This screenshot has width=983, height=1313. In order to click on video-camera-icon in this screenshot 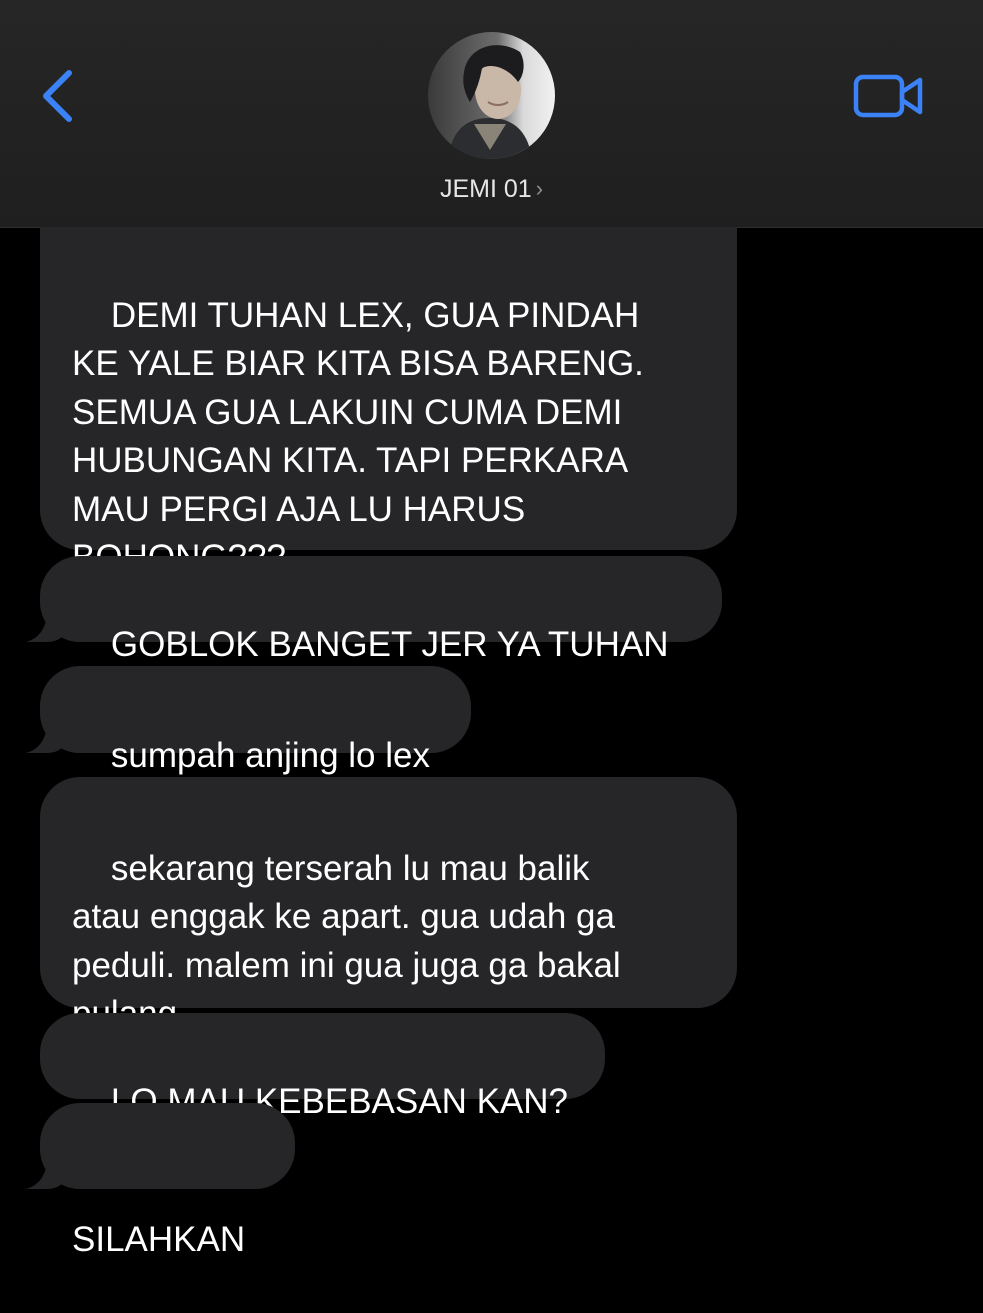, I will do `click(888, 96)`.